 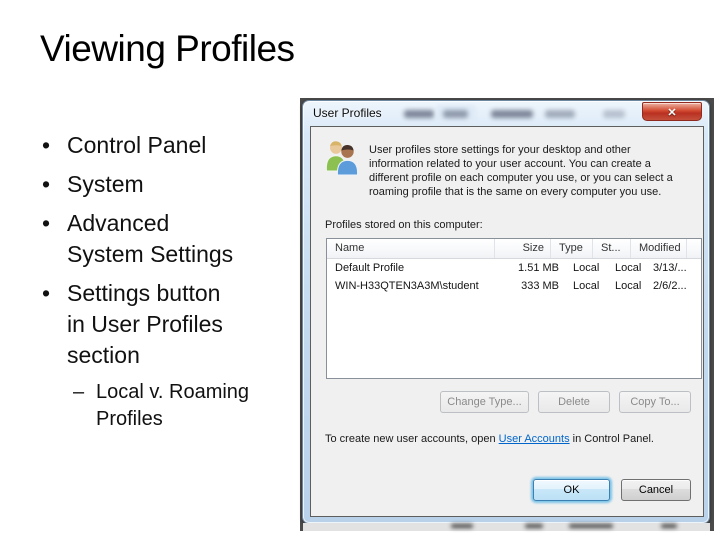 What do you see at coordinates (538, 268) in the screenshot?
I see `cell-size: 1.51 MB` at bounding box center [538, 268].